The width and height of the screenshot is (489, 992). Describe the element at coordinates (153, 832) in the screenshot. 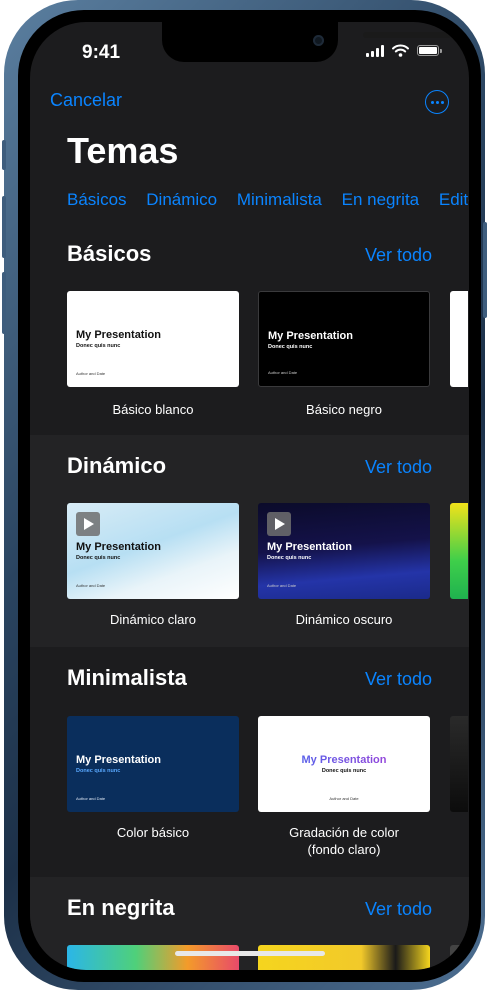

I see `theme-label: Color básico` at that location.